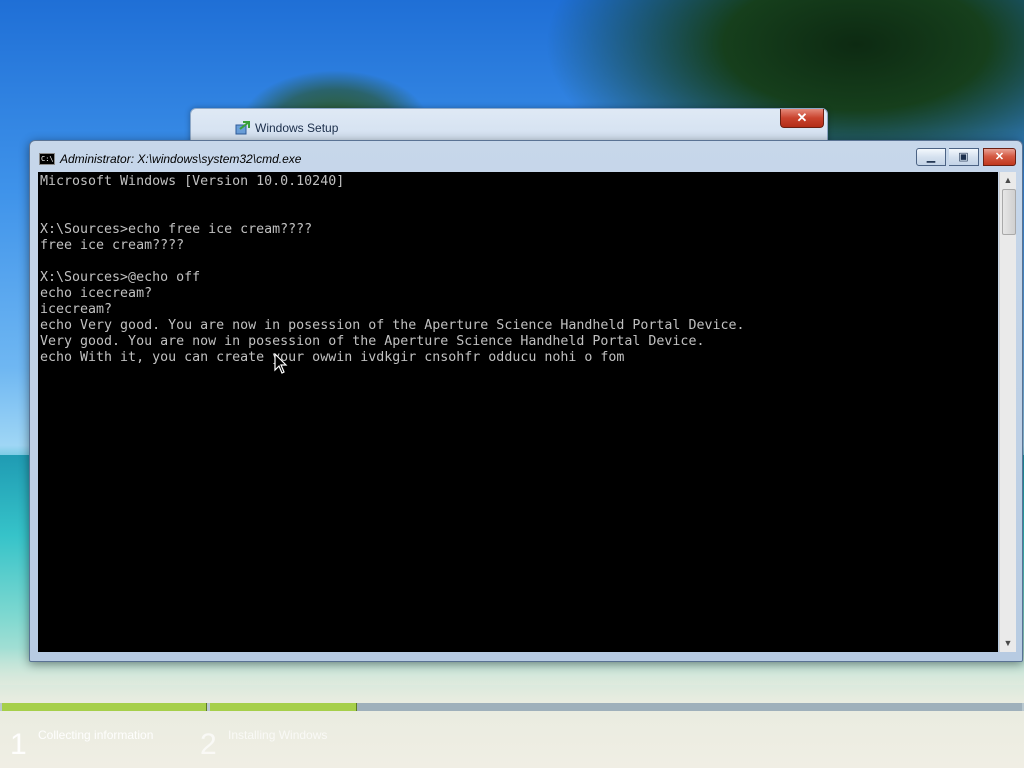 The width and height of the screenshot is (1024, 768). I want to click on scroll-down-button: ▼, so click(1008, 643).